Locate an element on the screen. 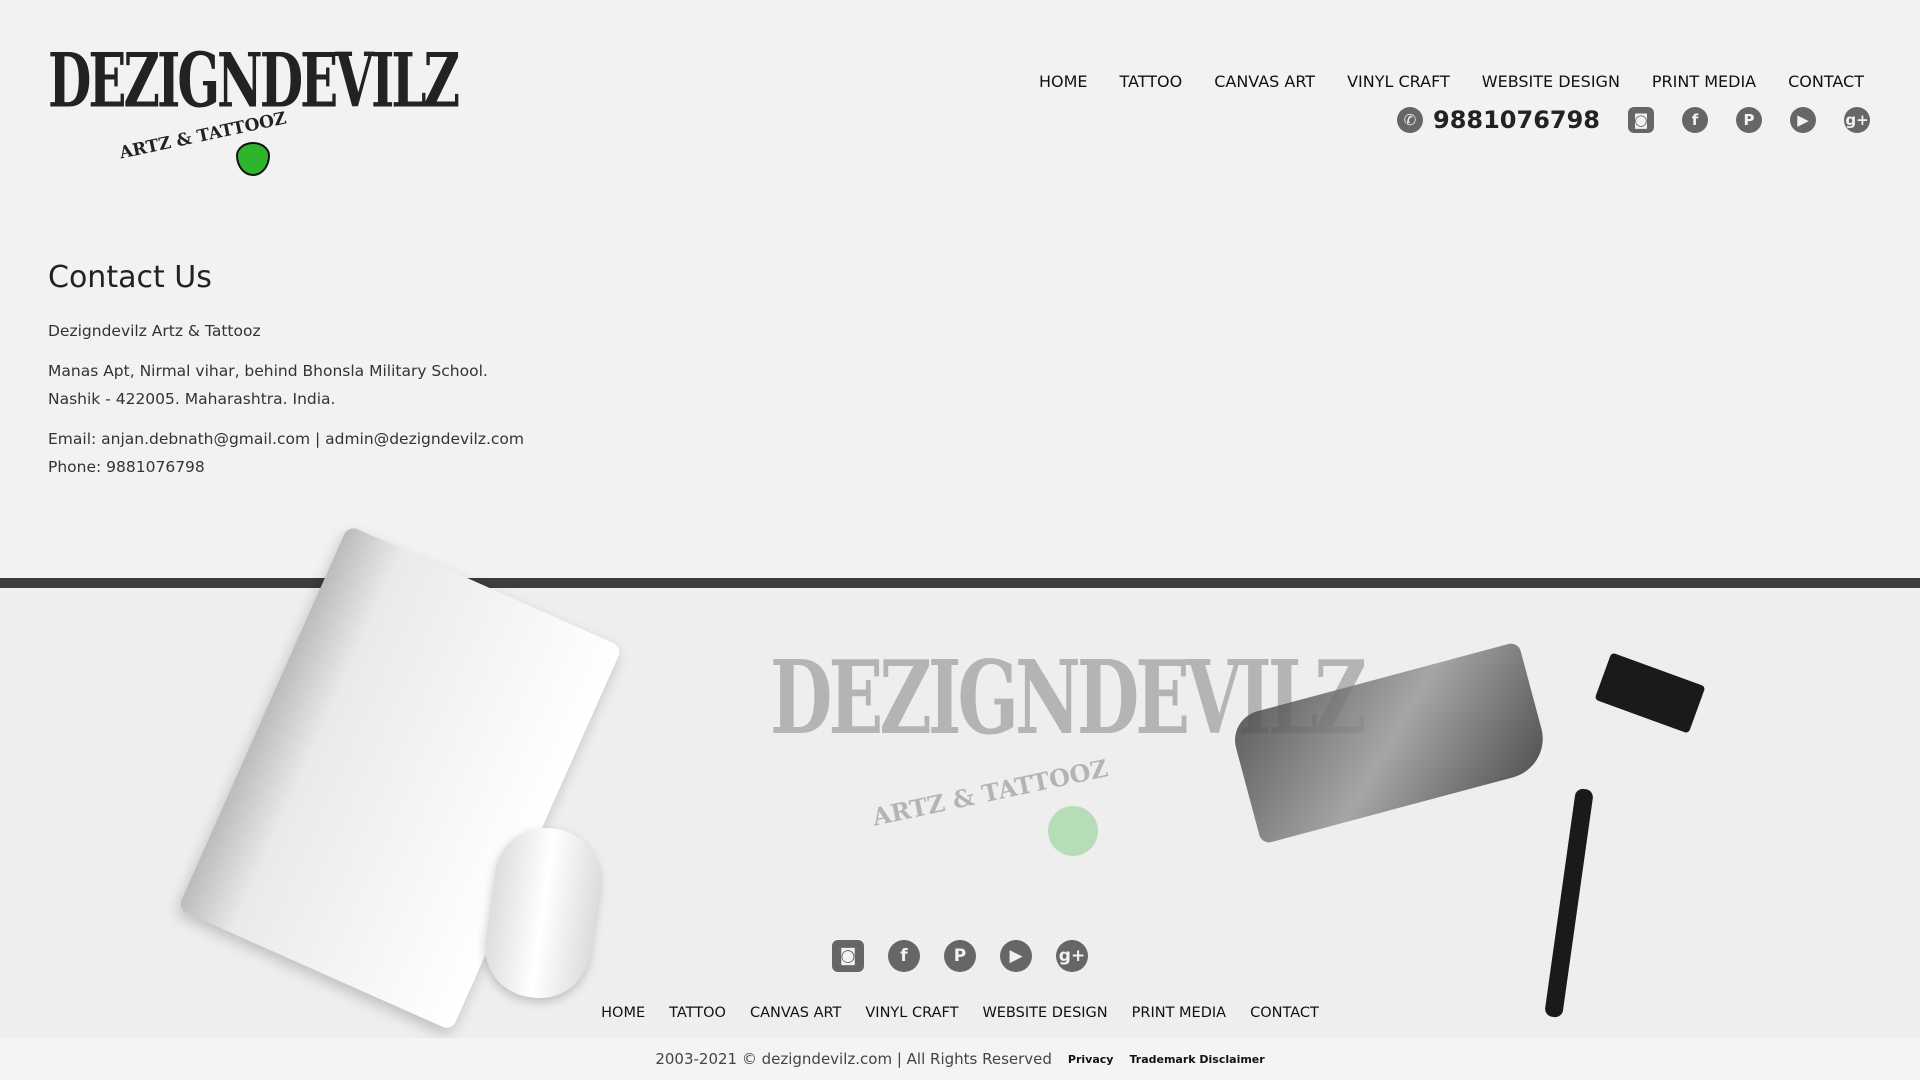 The width and height of the screenshot is (1920, 1080). phone: Phone: 9881076798 is located at coordinates (126, 467).